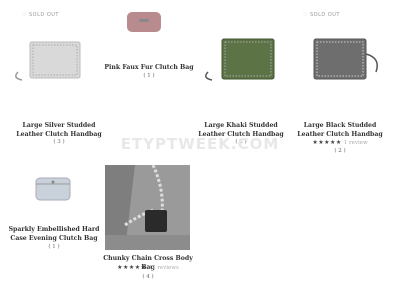  I want to click on silver-clutch-image, so click(47, 57).